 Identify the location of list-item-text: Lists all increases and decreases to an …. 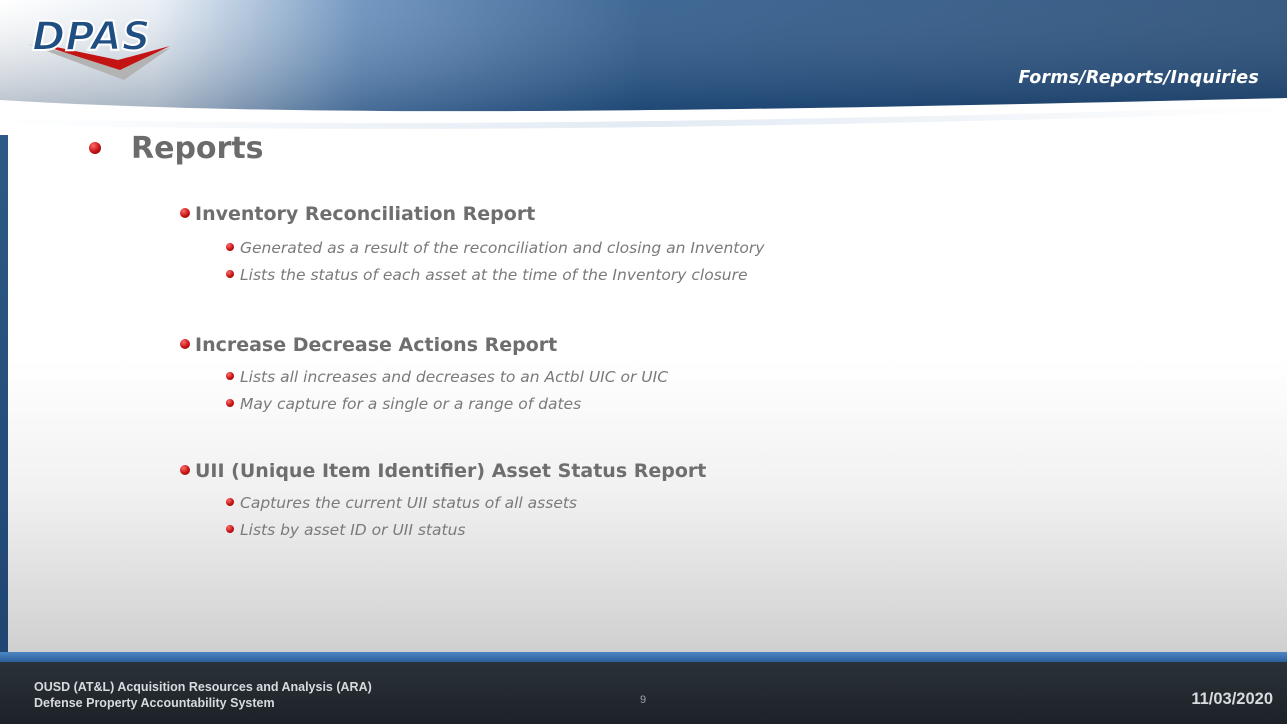
(454, 377).